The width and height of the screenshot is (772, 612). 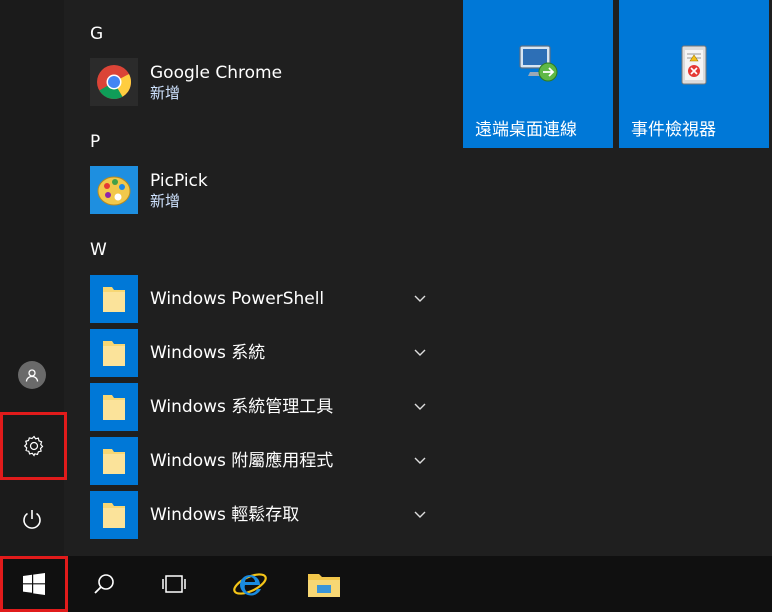 What do you see at coordinates (242, 407) in the screenshot?
I see `app-name: Windows 系統管理工具` at bounding box center [242, 407].